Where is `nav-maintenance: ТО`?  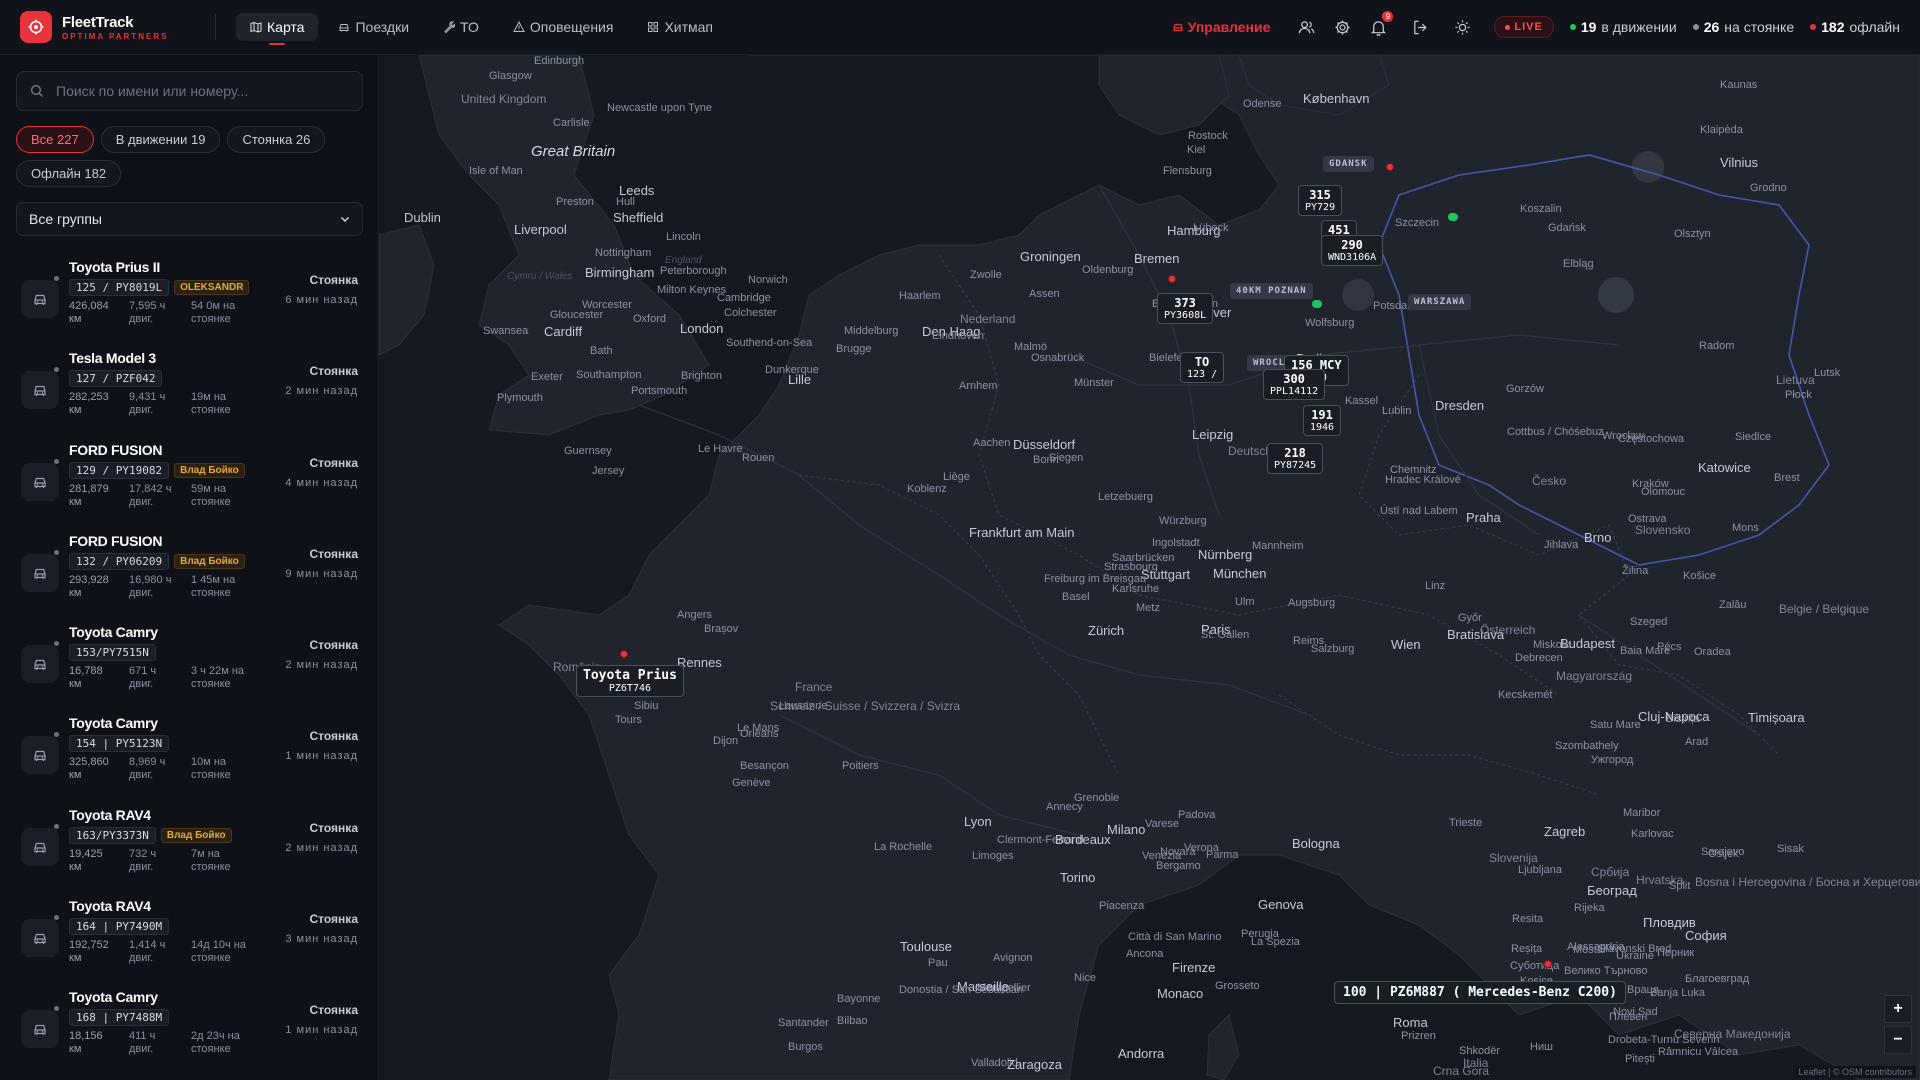
nav-maintenance: ТО is located at coordinates (461, 27).